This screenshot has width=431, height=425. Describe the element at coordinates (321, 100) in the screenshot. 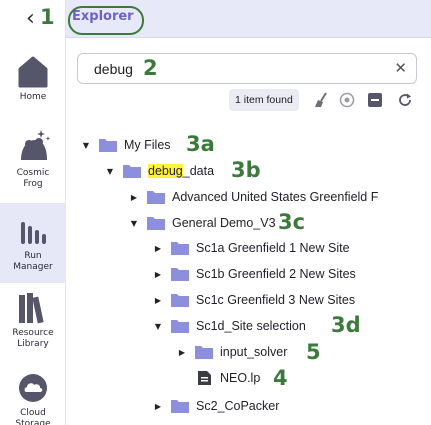

I see `clear-filter-broom-icon` at that location.